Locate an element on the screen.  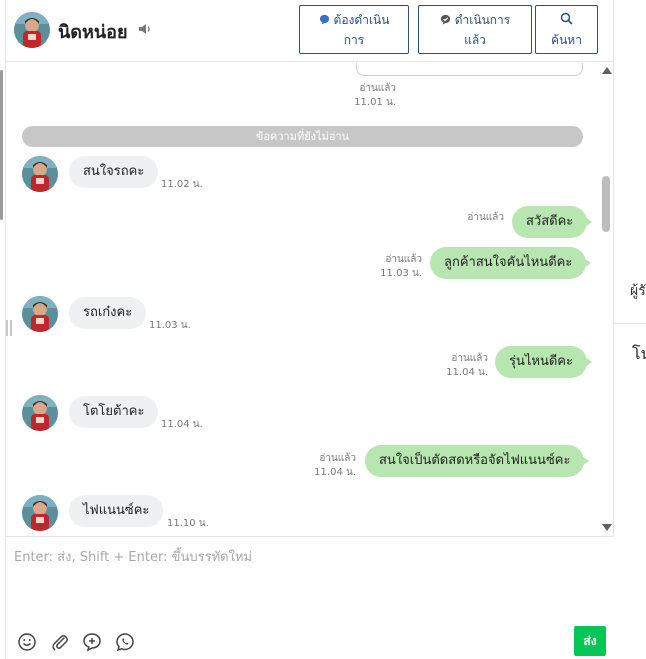
search-icon is located at coordinates (566, 18).